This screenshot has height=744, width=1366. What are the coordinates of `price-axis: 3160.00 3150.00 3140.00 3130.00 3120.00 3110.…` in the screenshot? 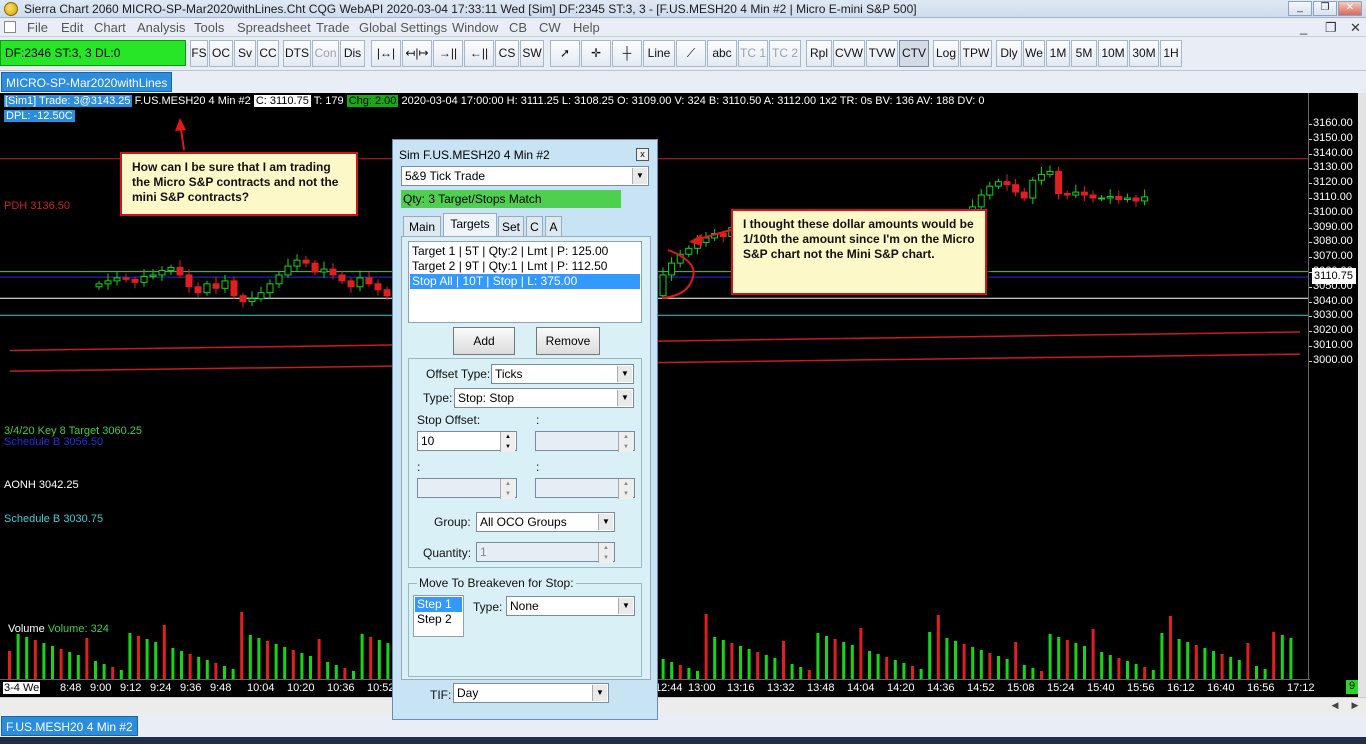 It's located at (1333, 395).